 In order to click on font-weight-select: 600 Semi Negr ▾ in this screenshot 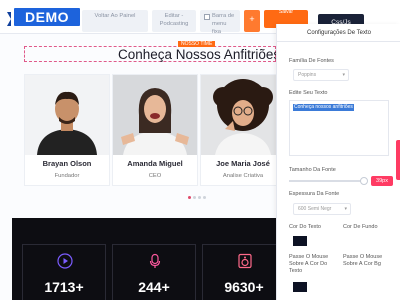, I will do `click(322, 209)`.